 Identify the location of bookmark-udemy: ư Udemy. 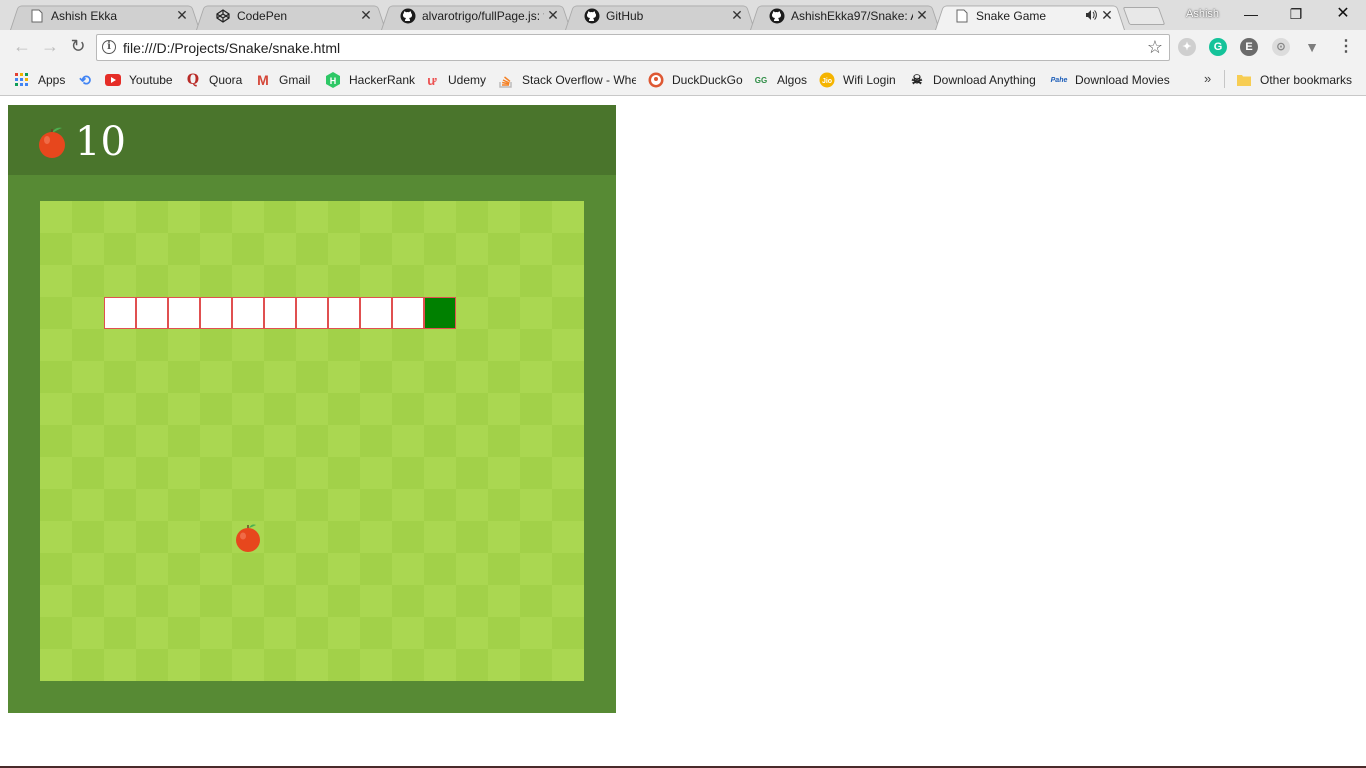
(455, 80).